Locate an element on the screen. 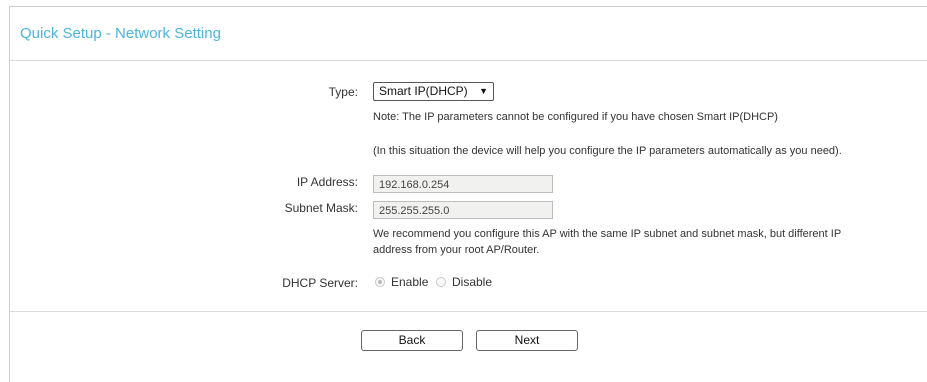 This screenshot has width=927, height=382. dhcp-disable-radio is located at coordinates (441, 282).